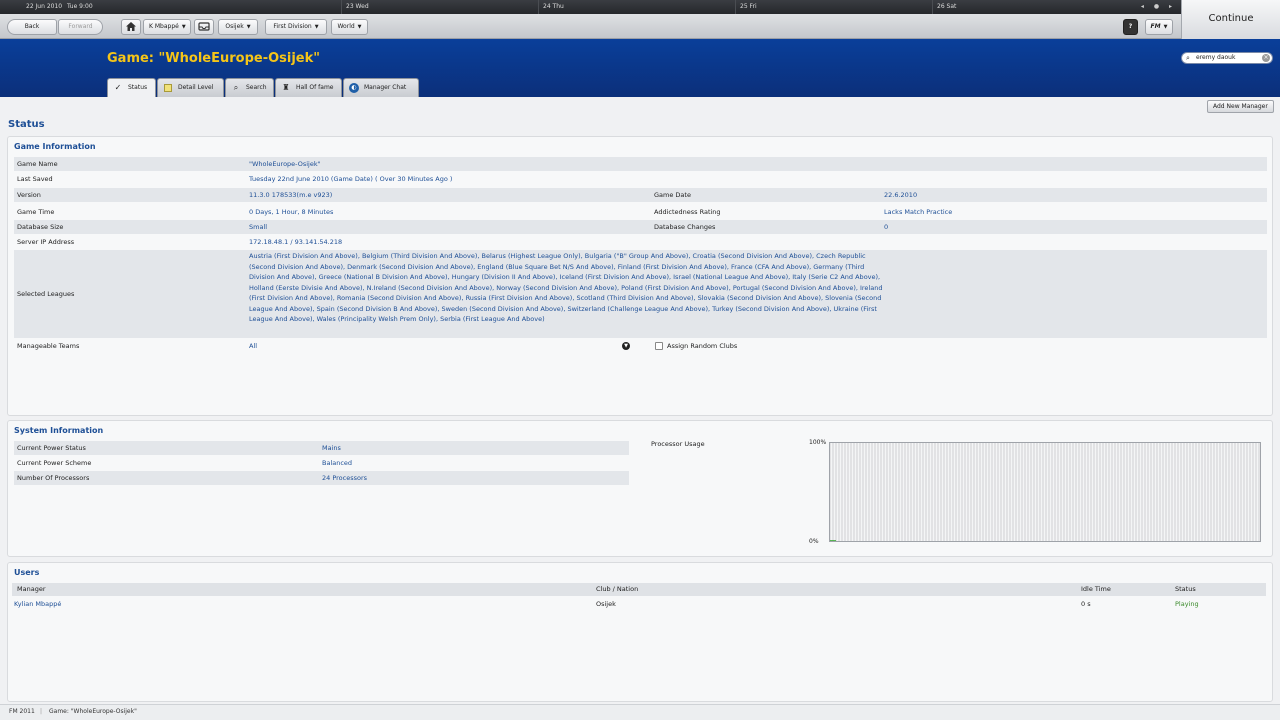 This screenshot has height=720, width=1280. I want to click on system-information-heading: System Information, so click(59, 430).